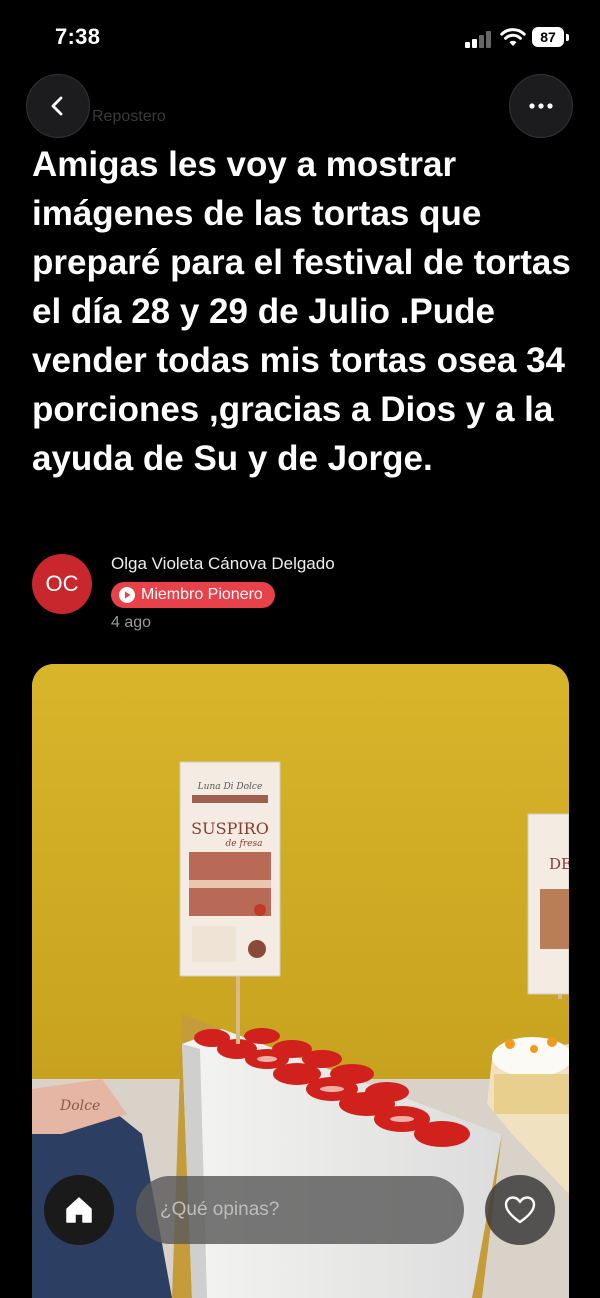 The height and width of the screenshot is (1298, 600). I want to click on member-badge: Miembro Pionero, so click(193, 595).